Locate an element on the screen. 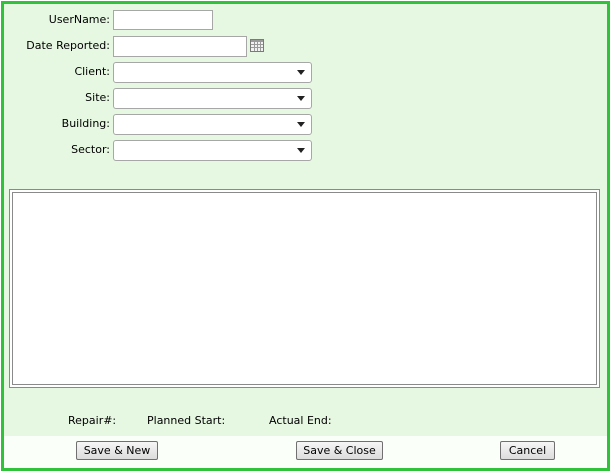 The image size is (611, 472). site-row: Site: is located at coordinates (164, 100).